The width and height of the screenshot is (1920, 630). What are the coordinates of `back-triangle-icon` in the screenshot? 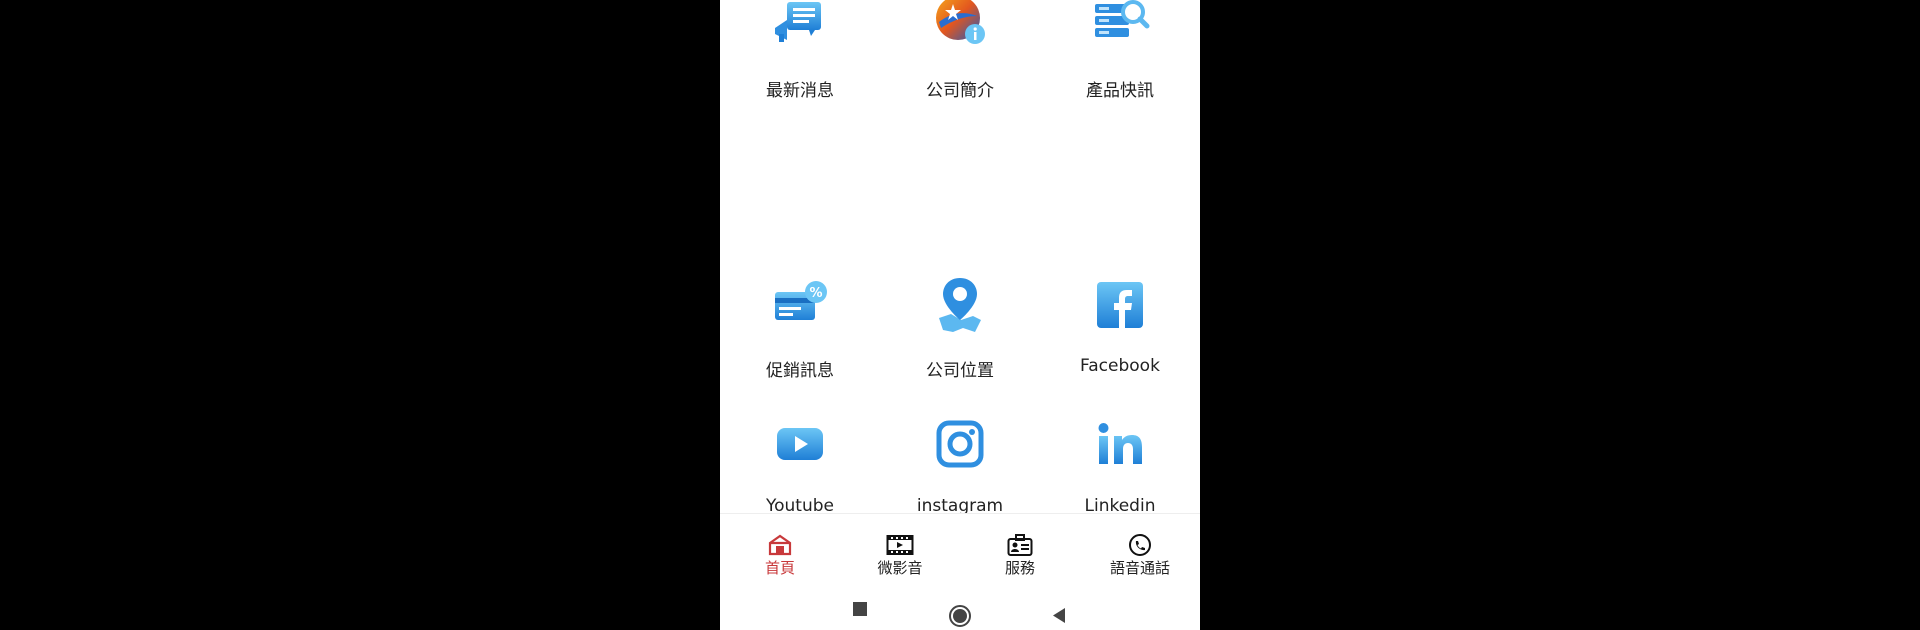 It's located at (1059, 615).